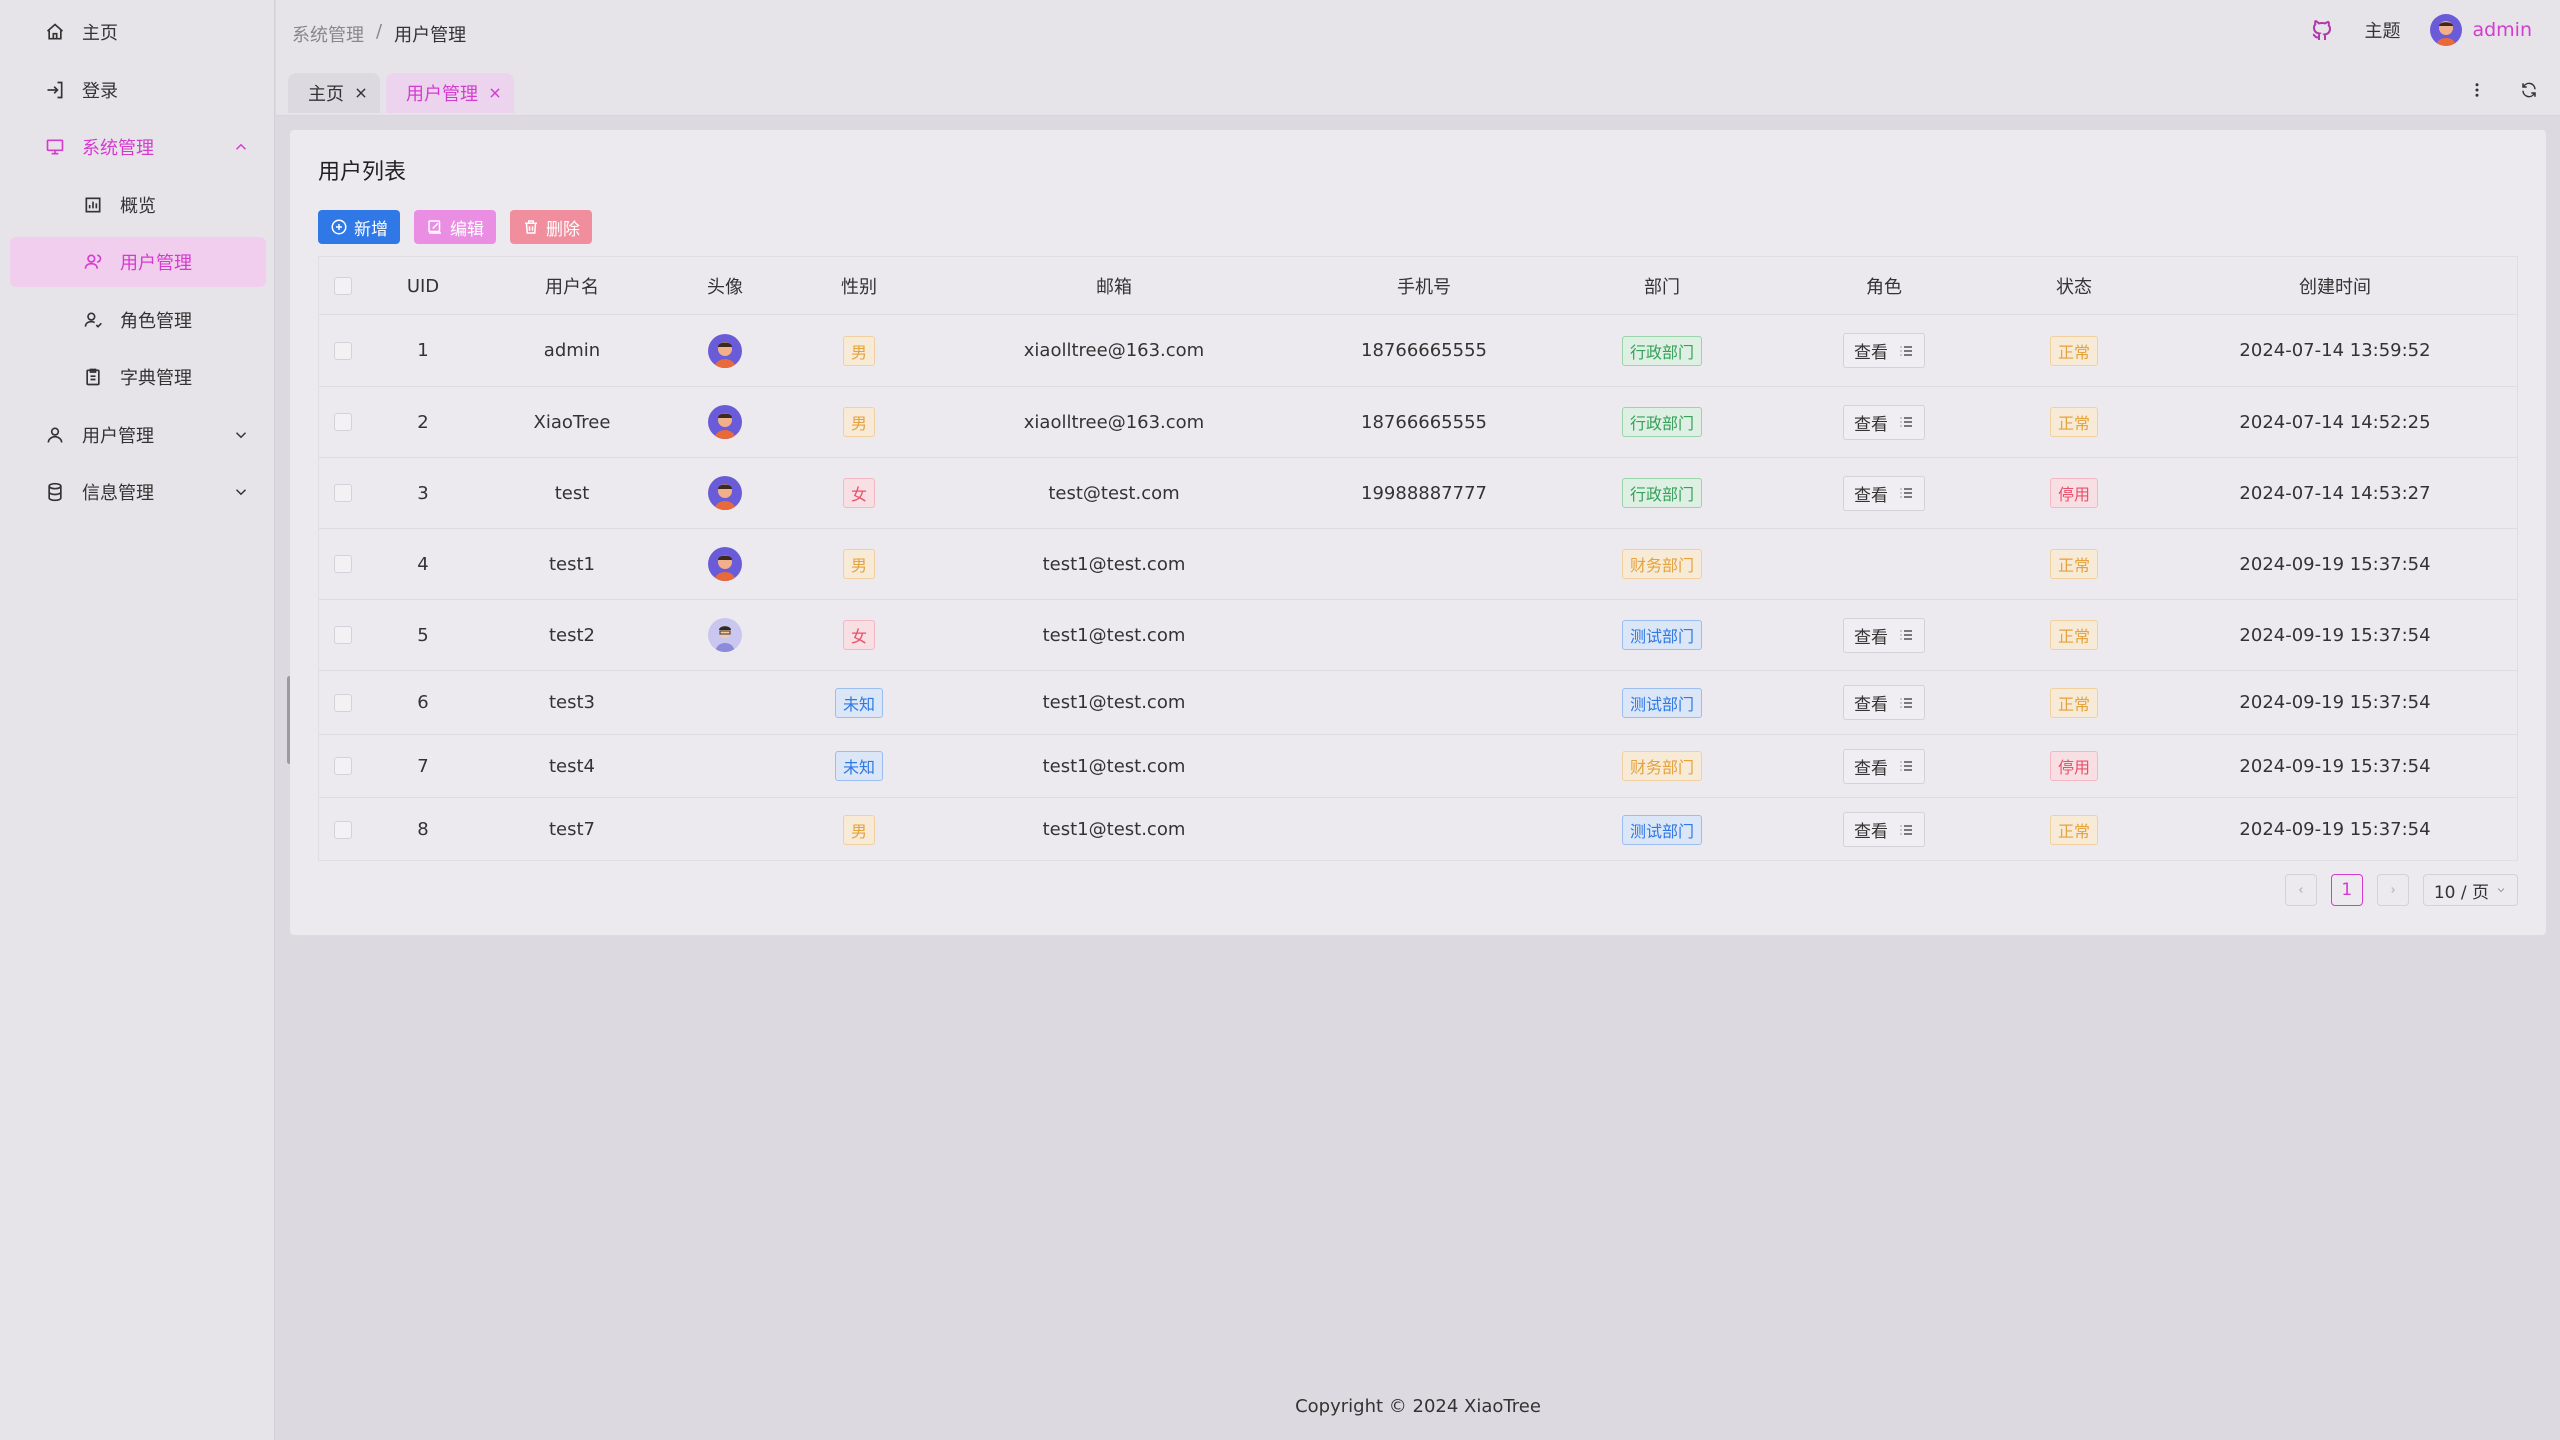  I want to click on column-header: 性别, so click(859, 286).